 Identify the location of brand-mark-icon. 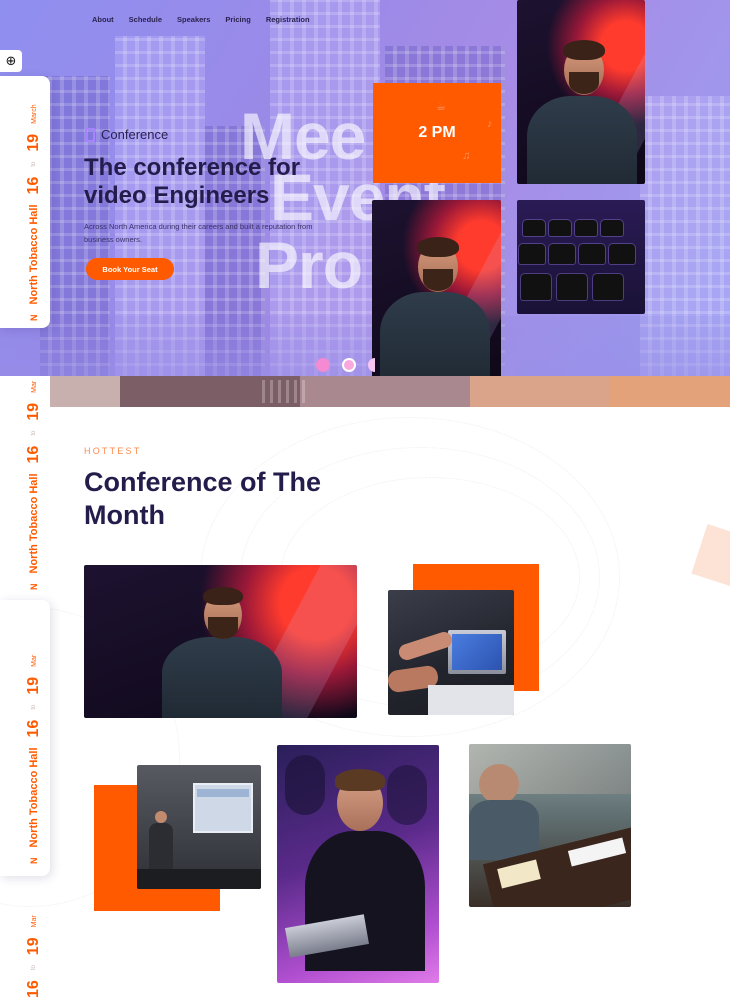
(90, 134).